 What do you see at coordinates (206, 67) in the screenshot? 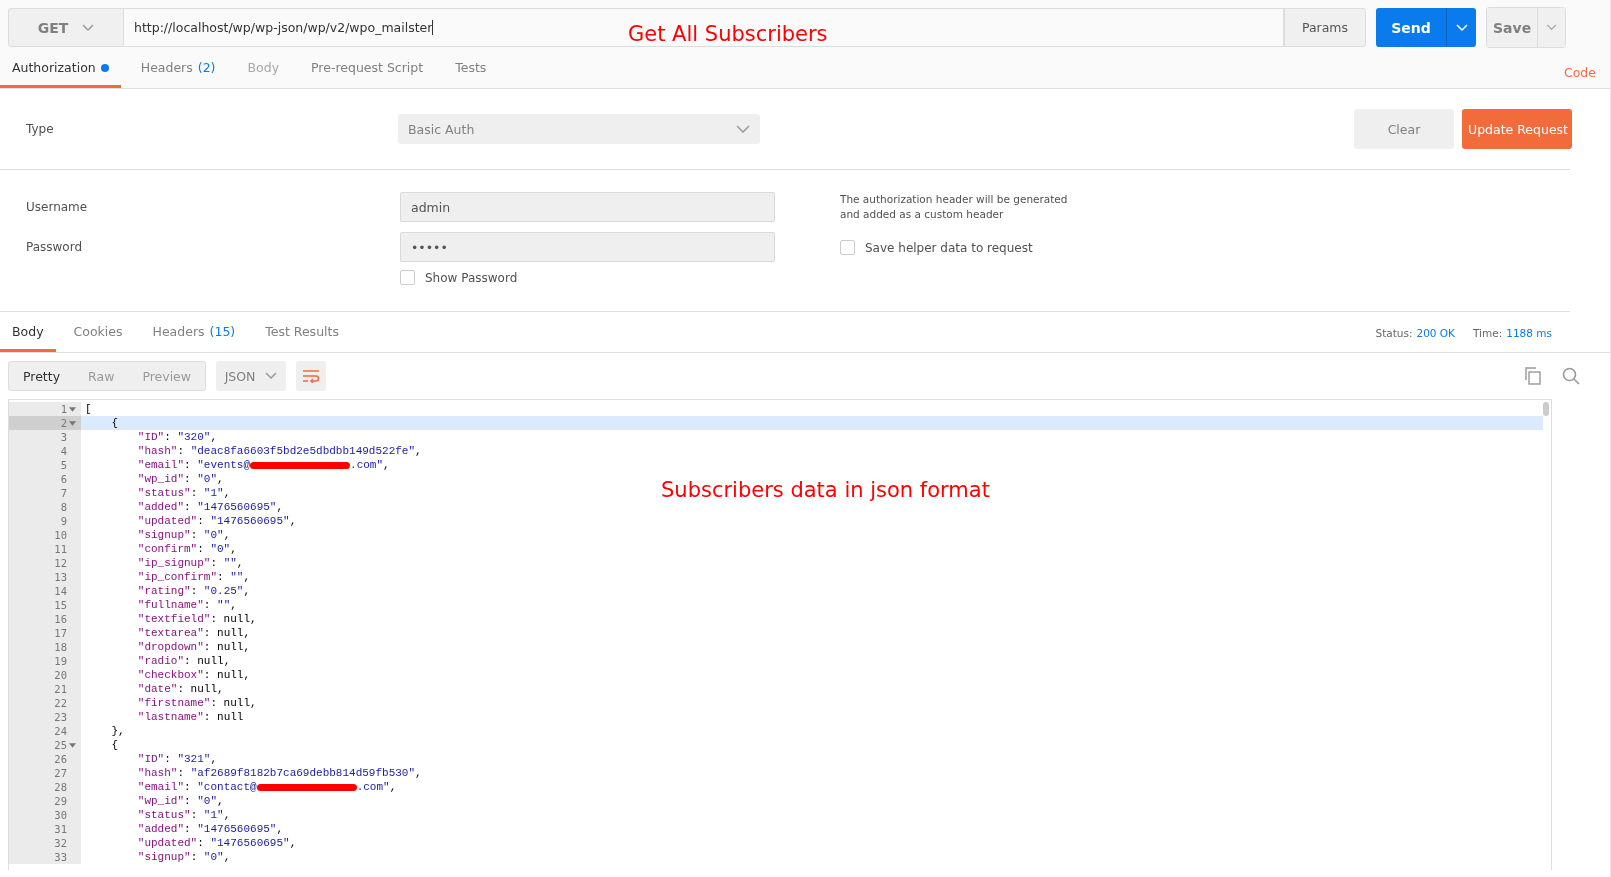
I see `count-label: (2)` at bounding box center [206, 67].